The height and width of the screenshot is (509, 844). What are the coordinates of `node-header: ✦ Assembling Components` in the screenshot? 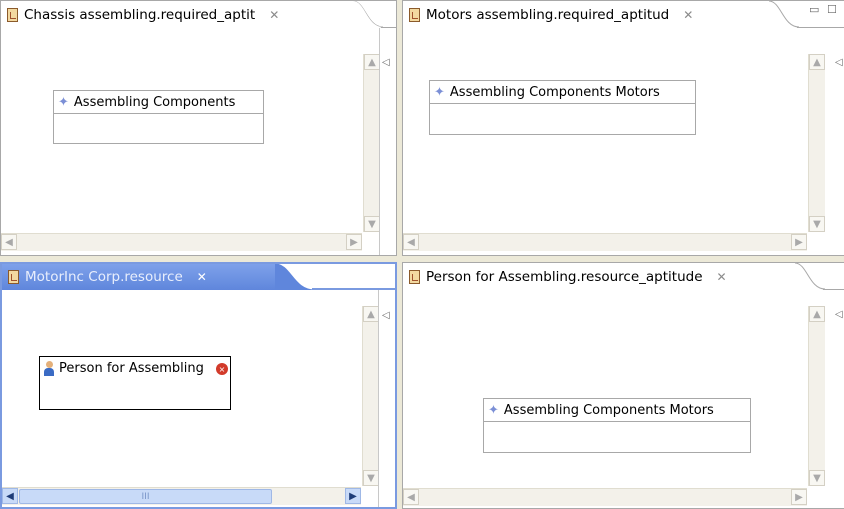 It's located at (158, 102).